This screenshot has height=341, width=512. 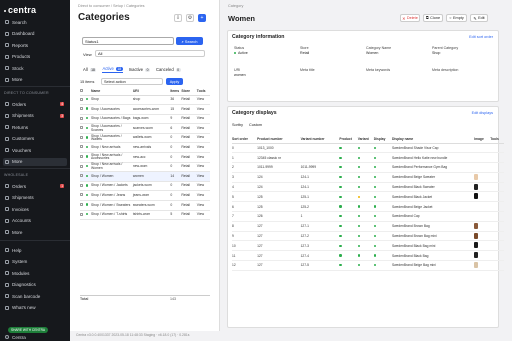 What do you see at coordinates (368, 187) in the screenshot?
I see `table-row: 4 124 124-1 SwedenBrand Black Sweater` at bounding box center [368, 187].